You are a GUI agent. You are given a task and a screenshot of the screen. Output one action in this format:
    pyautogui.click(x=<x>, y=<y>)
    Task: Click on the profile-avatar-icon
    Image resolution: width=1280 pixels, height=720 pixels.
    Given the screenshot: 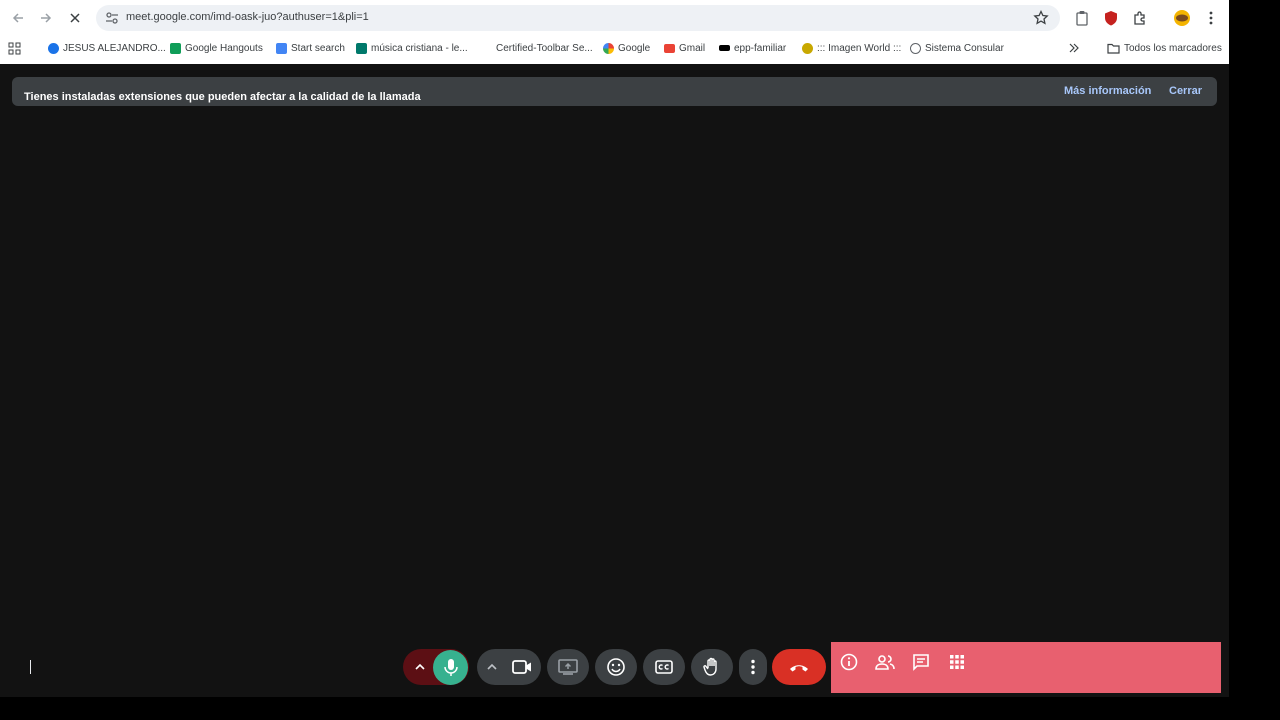 What is the action you would take?
    pyautogui.click(x=1182, y=18)
    